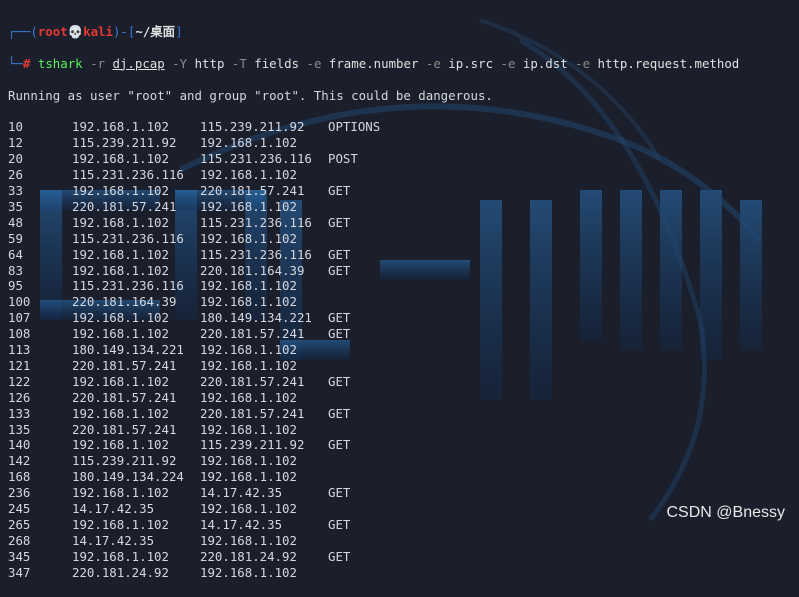 This screenshot has height=597, width=799. What do you see at coordinates (15, 190) in the screenshot?
I see `frame-number: 33` at bounding box center [15, 190].